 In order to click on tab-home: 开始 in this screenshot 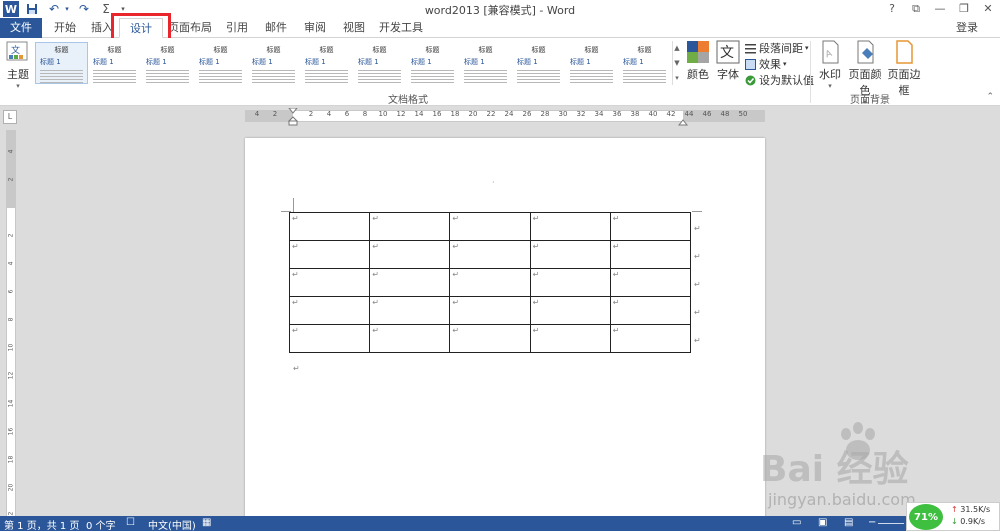, I will do `click(65, 28)`.